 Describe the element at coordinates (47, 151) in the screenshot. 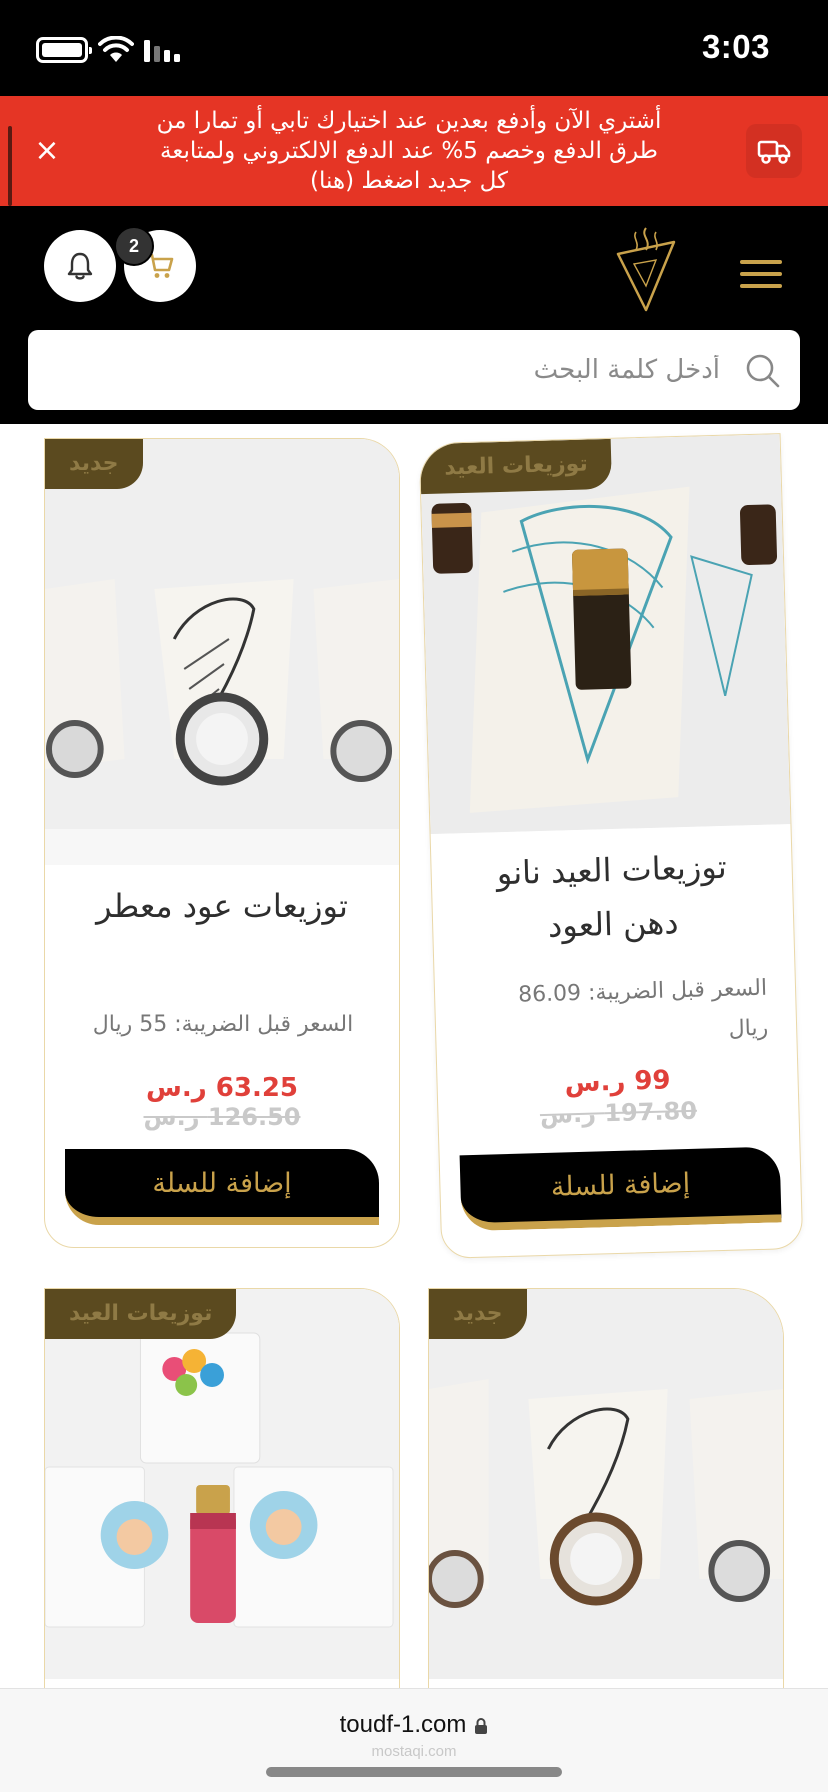

I see `close-icon: ×` at that location.